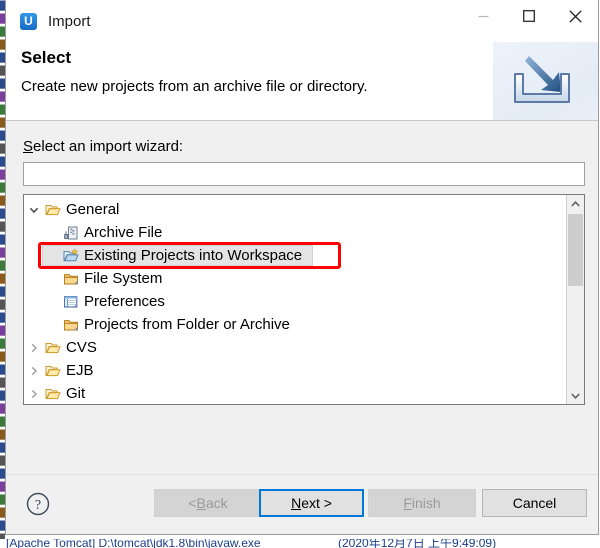  Describe the element at coordinates (108, 146) in the screenshot. I see `label-rest: elect an import wizard:` at that location.